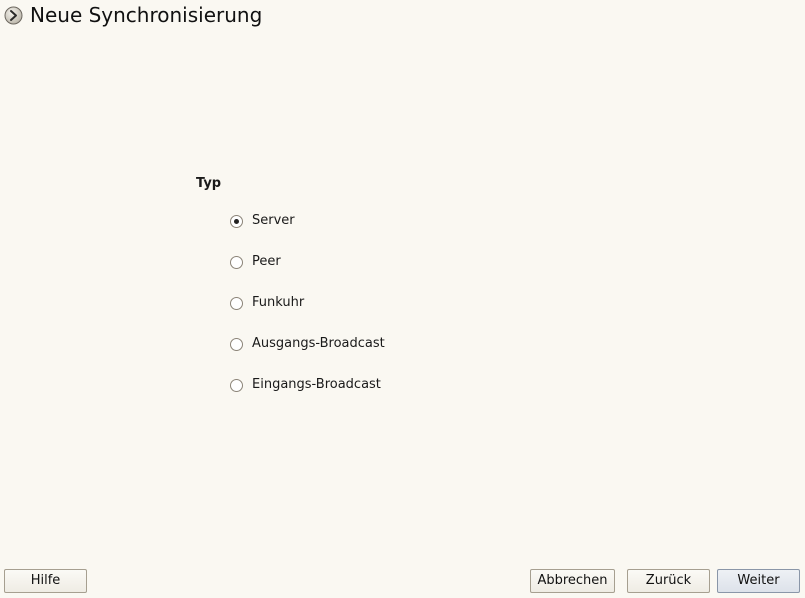  I want to click on radio-selected-dot, so click(236, 221).